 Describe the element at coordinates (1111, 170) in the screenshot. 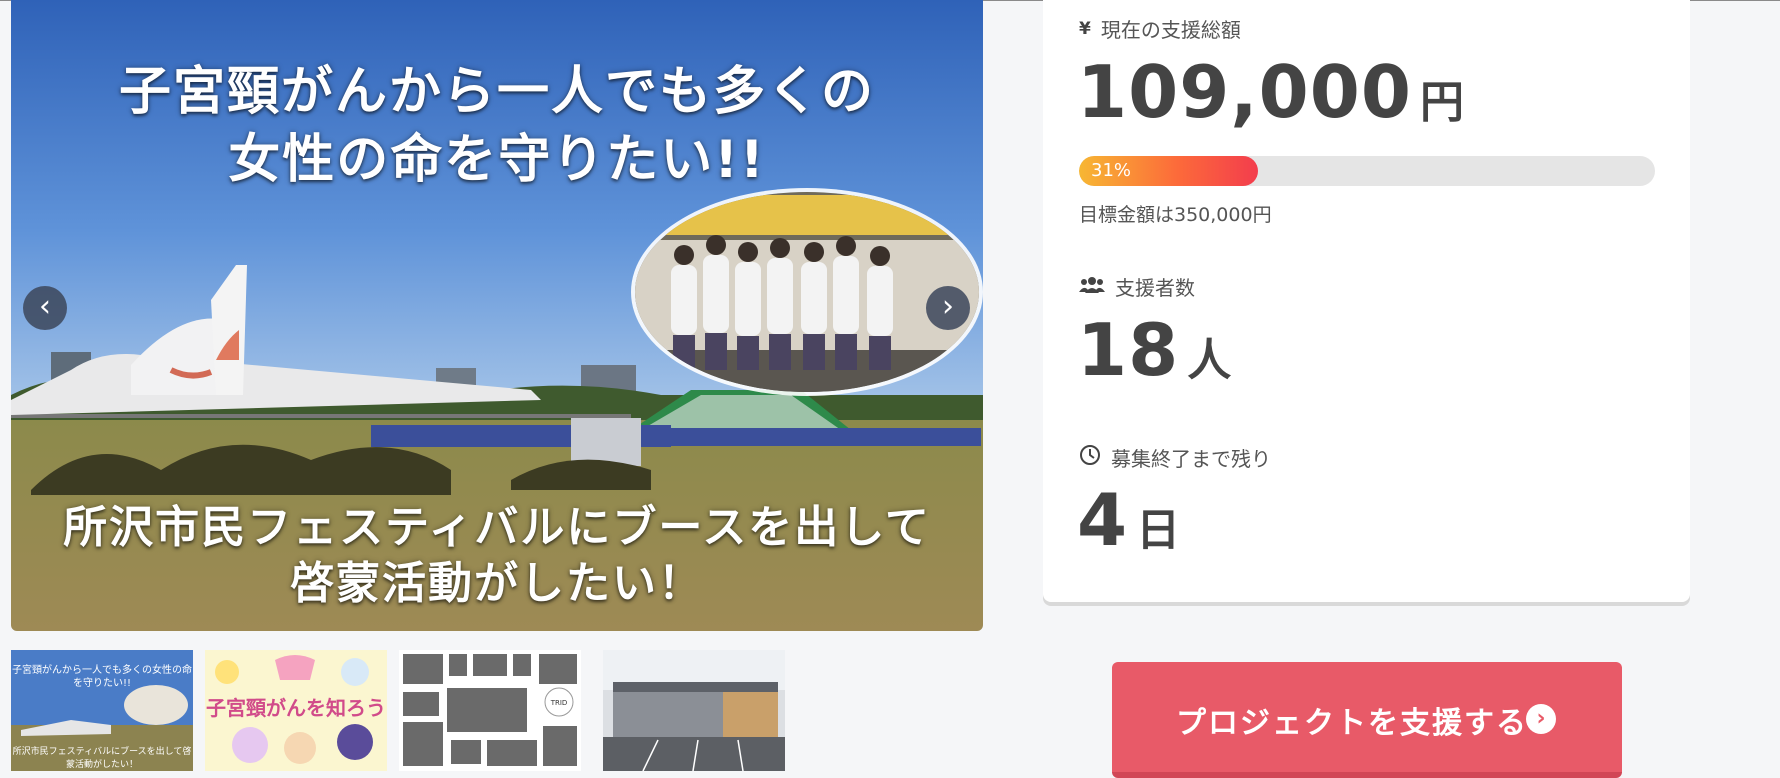

I see `funding-progress-text: 31%` at that location.